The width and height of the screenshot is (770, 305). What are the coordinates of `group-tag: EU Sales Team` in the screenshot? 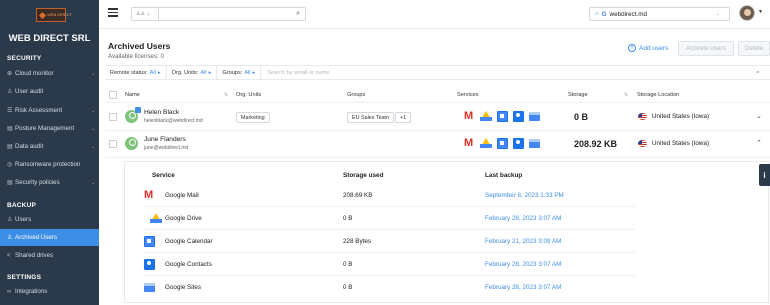 It's located at (371, 117).